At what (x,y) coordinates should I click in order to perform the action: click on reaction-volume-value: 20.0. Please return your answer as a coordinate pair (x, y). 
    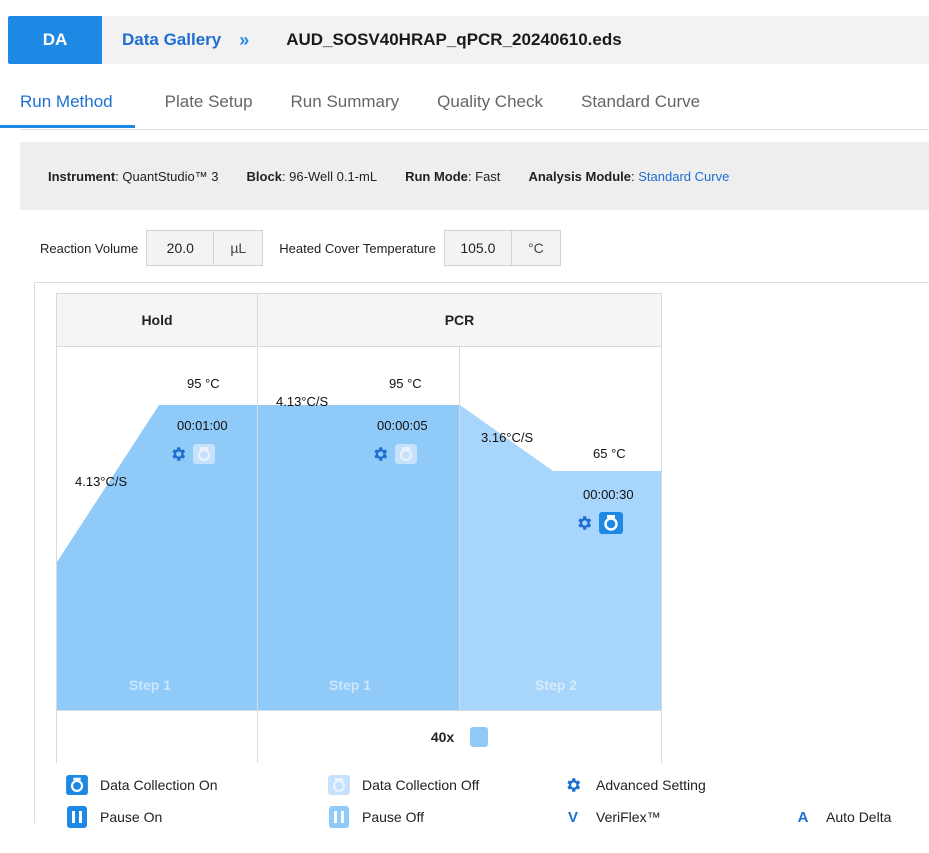
    Looking at the image, I should click on (181, 248).